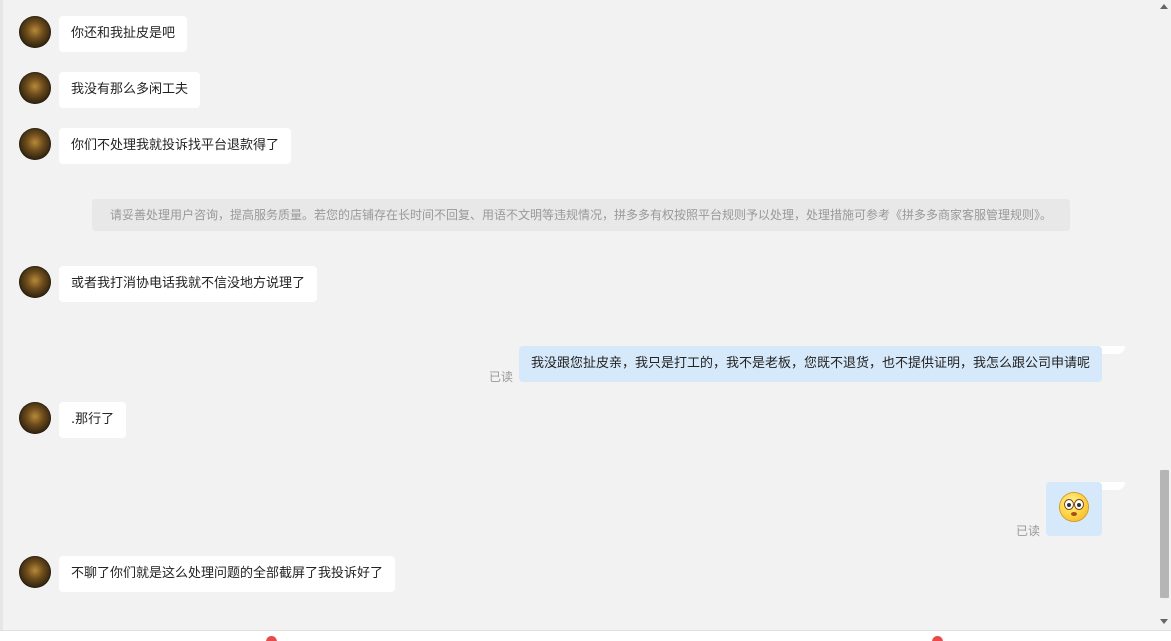 The image size is (1171, 641). I want to click on scrollbar-thumb, so click(1164, 534).